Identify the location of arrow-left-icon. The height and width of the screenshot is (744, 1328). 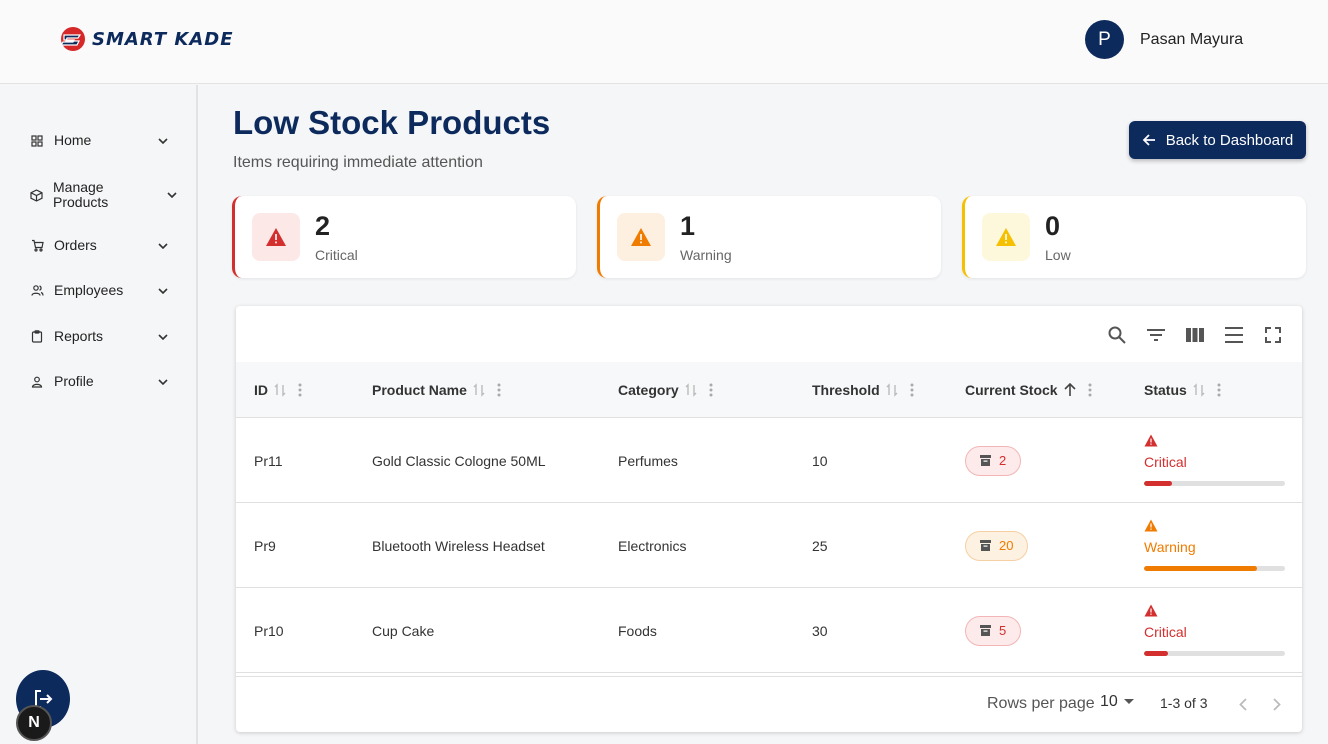
(1148, 140).